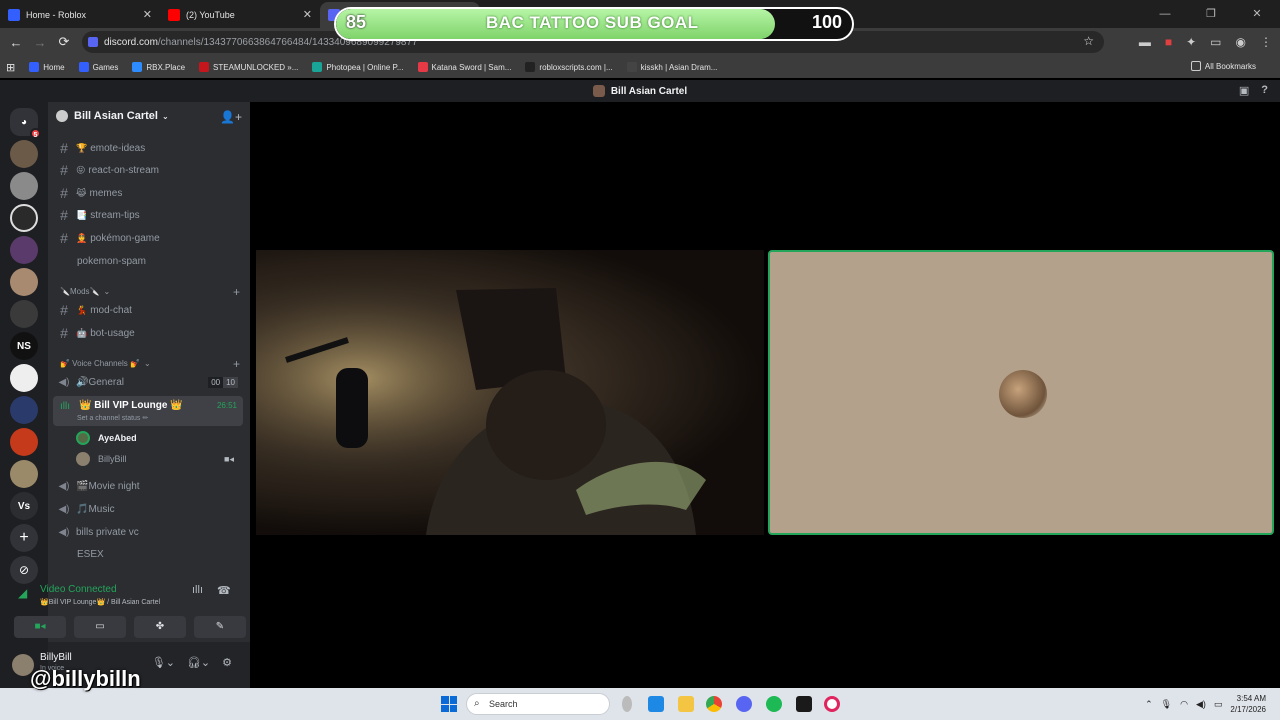  I want to click on direct-messages-icon: ◕ 5, so click(25, 123).